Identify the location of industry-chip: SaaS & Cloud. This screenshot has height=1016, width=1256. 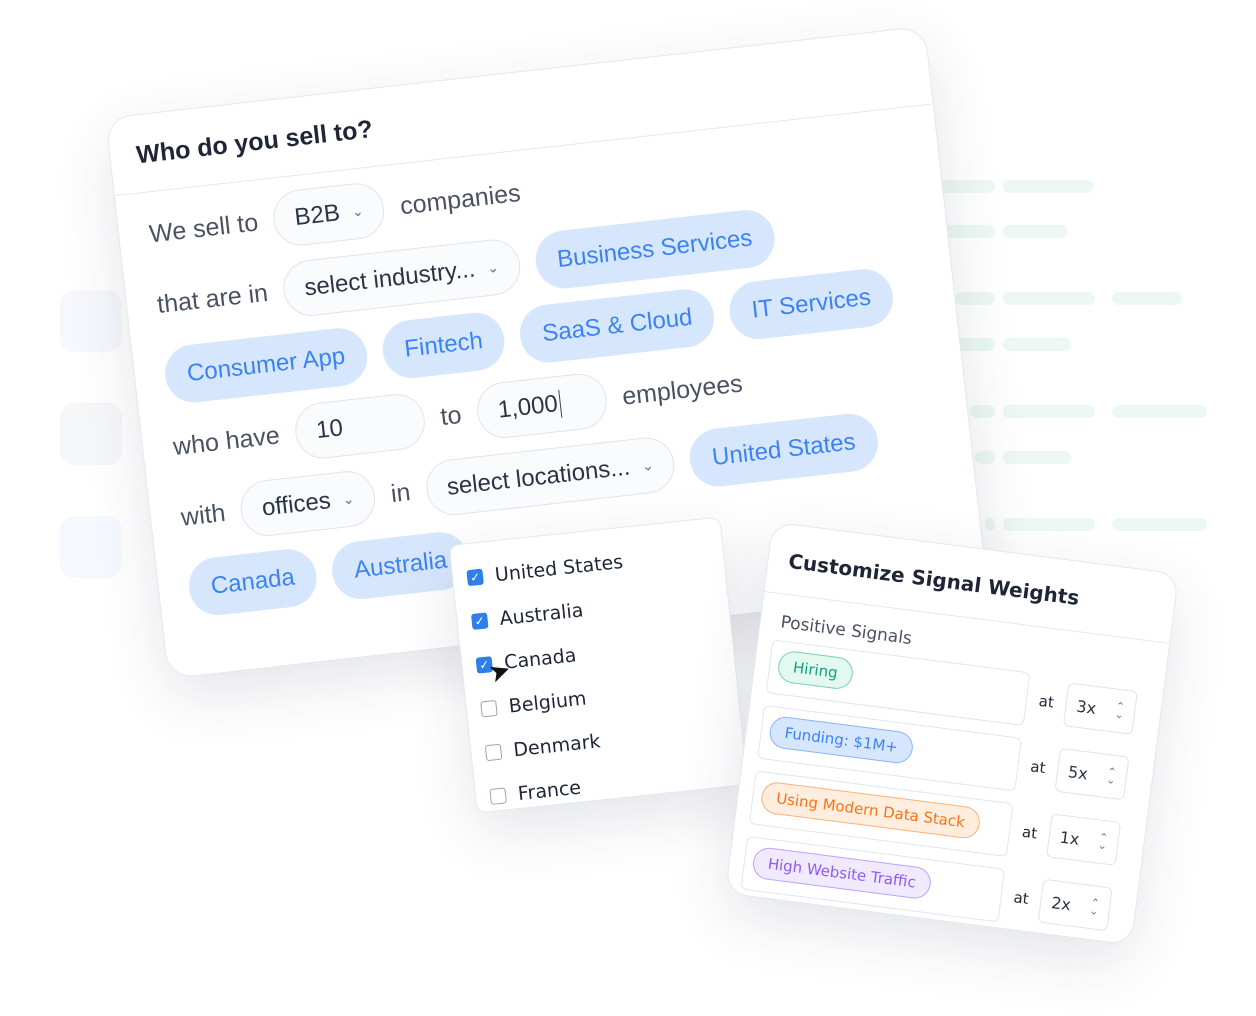
(617, 326).